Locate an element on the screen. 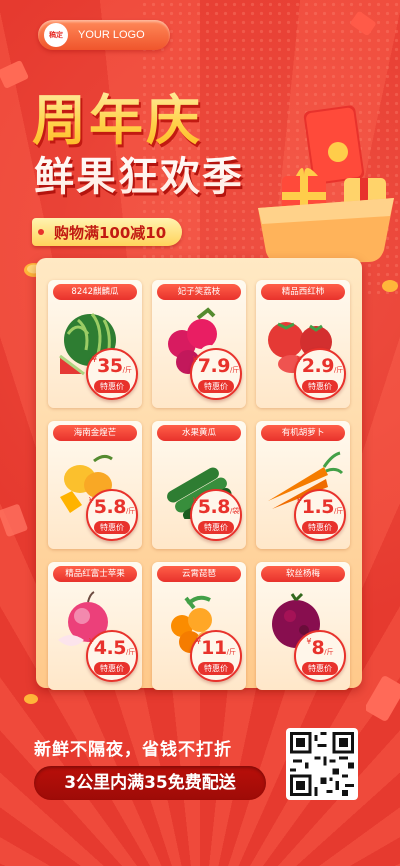 This screenshot has width=400, height=866. price-badge: ¥8/斤 特惠价 is located at coordinates (320, 656).